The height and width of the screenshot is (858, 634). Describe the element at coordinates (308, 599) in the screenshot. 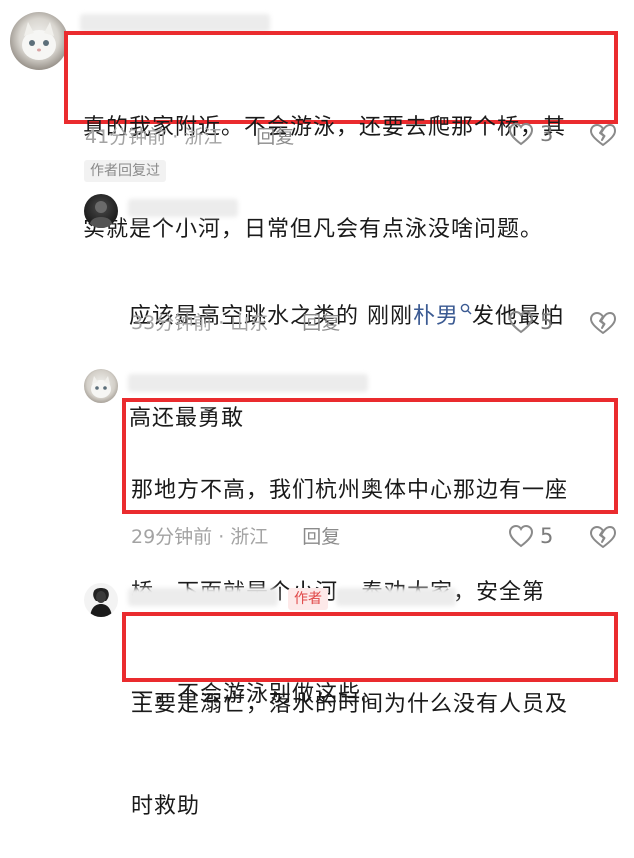

I see `author-badge: 作者` at that location.